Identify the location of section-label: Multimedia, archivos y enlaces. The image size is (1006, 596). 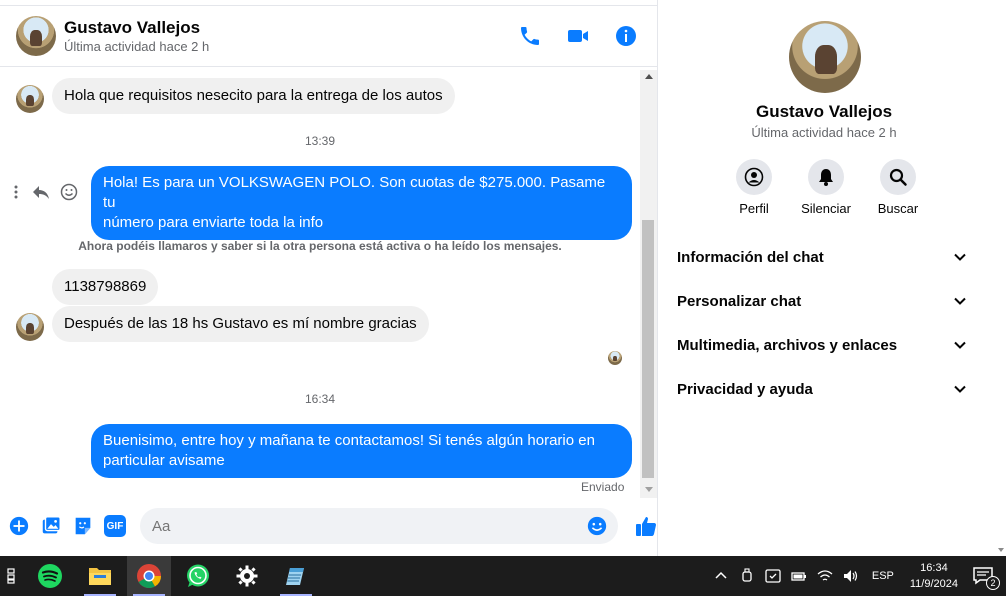
(787, 345).